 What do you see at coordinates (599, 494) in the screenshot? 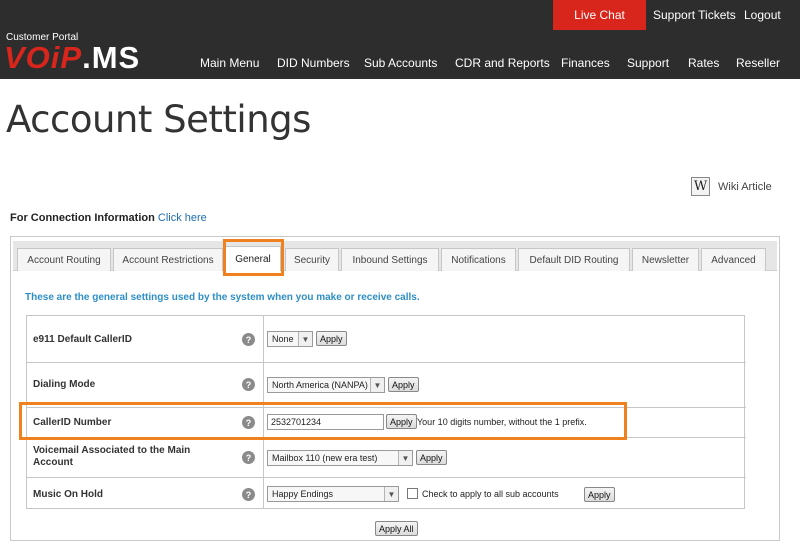
I see `music-on-hold-apply-button: Apply` at bounding box center [599, 494].